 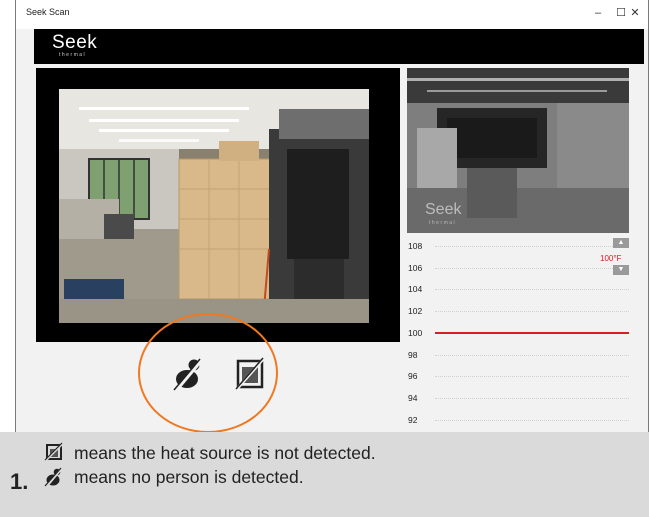 I want to click on threshold-up-button: ▲, so click(x=621, y=243).